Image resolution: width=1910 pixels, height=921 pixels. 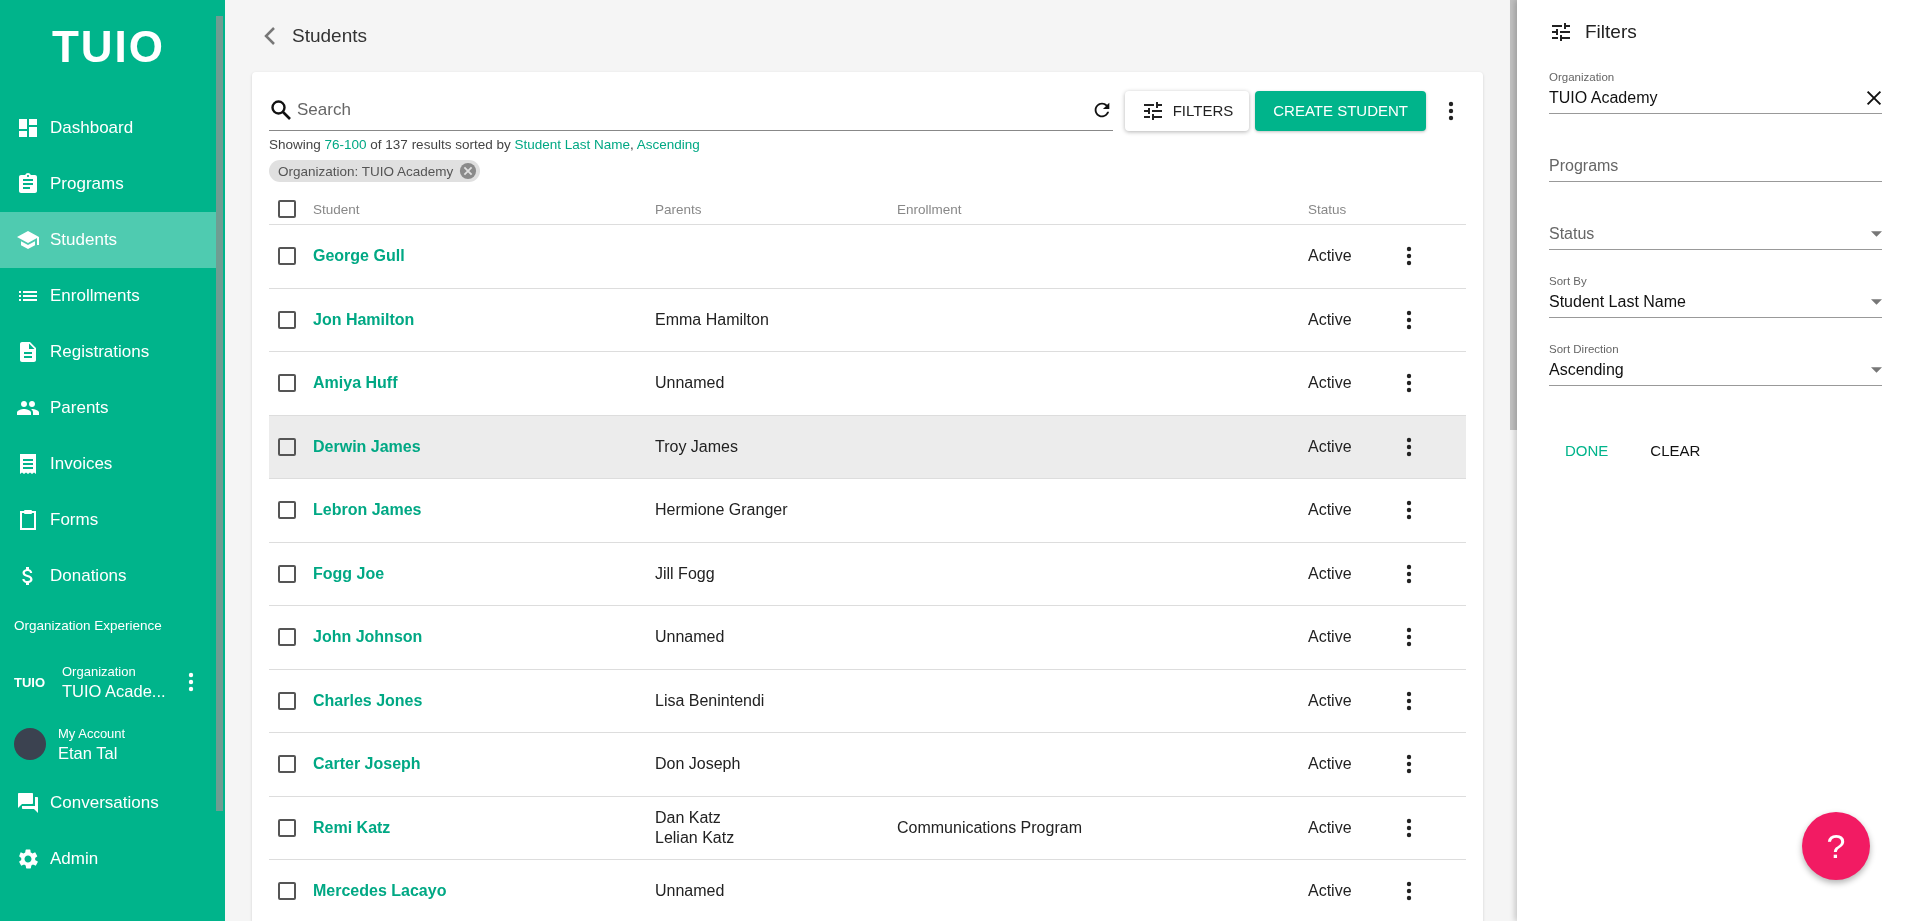 I want to click on nav-item: Registrations, so click(x=108, y=352).